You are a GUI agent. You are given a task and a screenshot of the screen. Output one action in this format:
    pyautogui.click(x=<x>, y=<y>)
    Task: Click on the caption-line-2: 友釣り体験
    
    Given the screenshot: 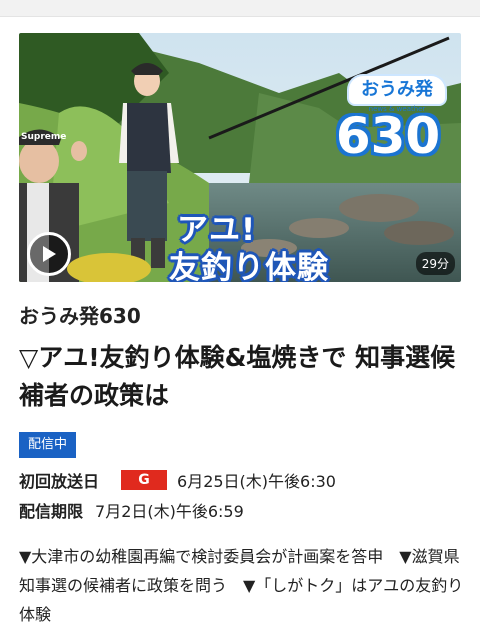 What is the action you would take?
    pyautogui.click(x=249, y=266)
    